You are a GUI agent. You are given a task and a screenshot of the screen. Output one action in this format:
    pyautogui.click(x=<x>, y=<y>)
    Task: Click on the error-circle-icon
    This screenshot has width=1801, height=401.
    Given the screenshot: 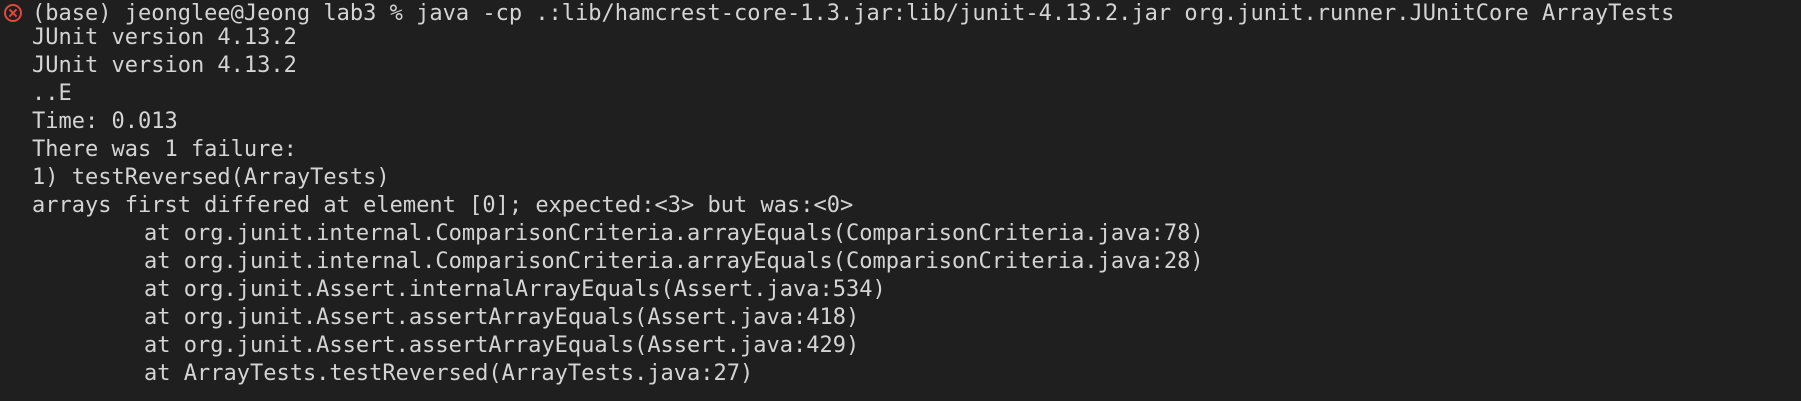 What is the action you would take?
    pyautogui.click(x=13, y=13)
    